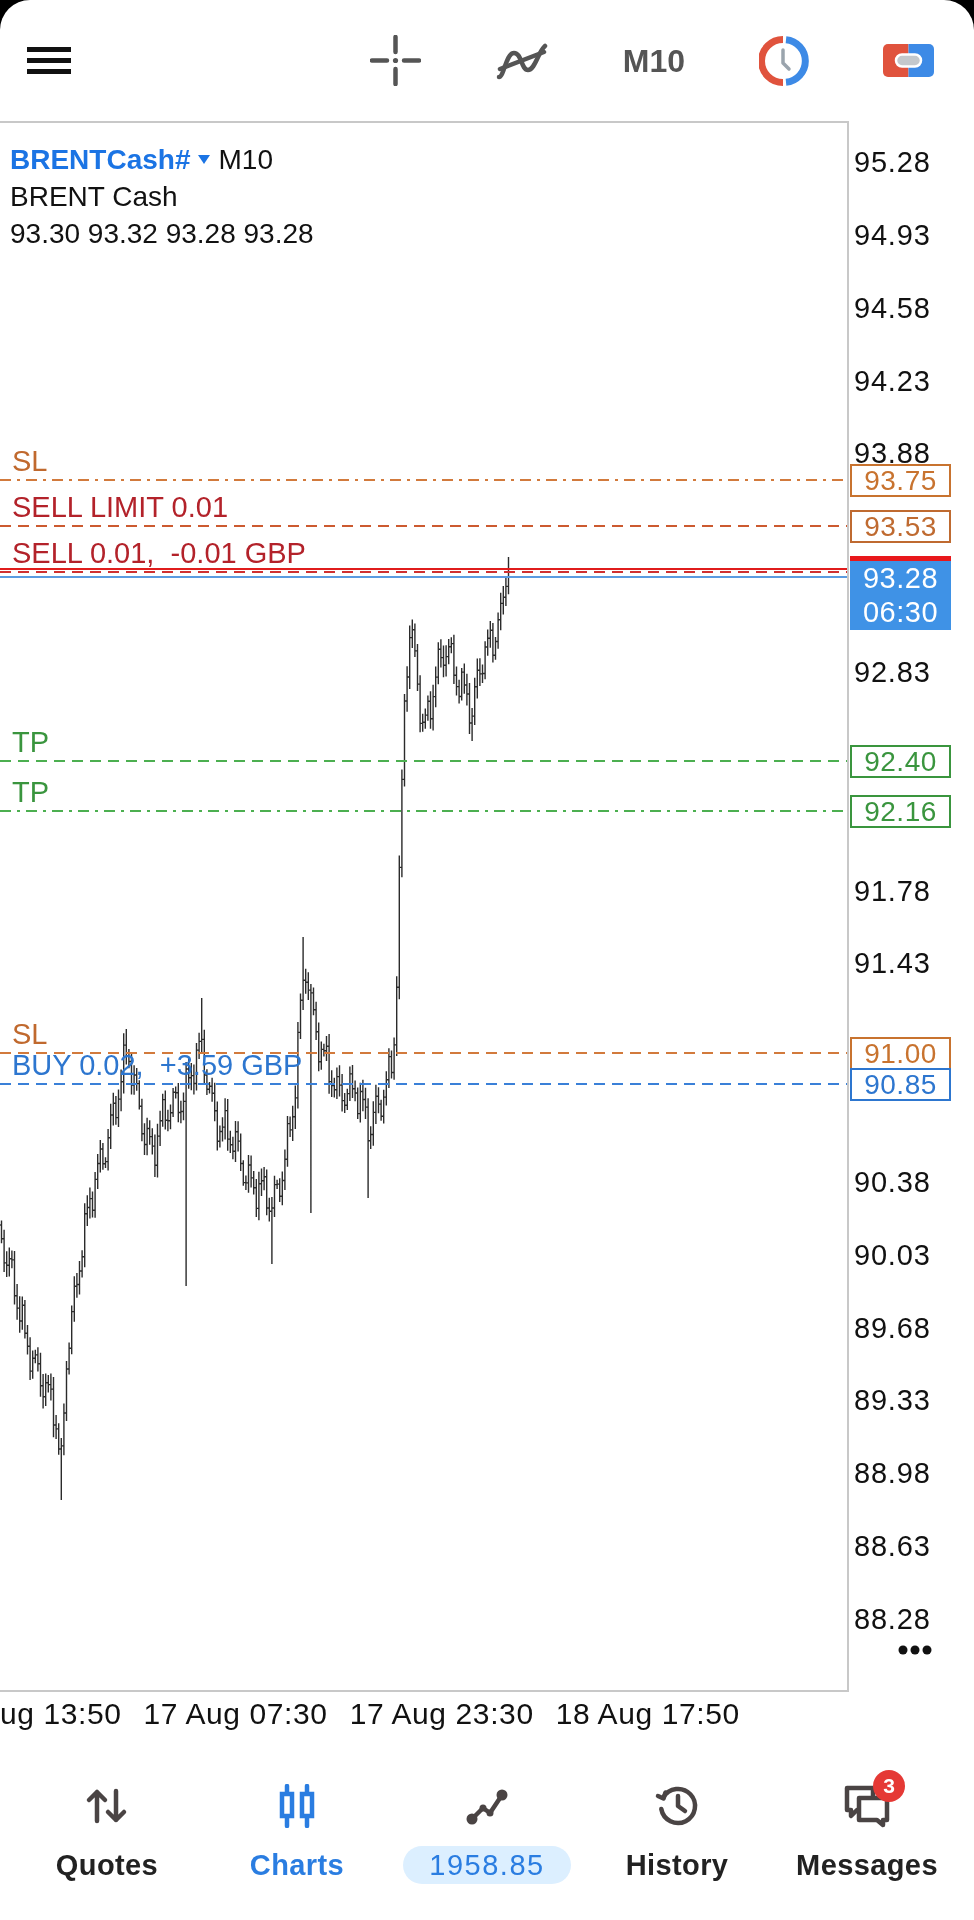 This screenshot has width=974, height=1920. Describe the element at coordinates (120, 507) in the screenshot. I see `sell-limit-label: SELL LIMIT 0.01` at that location.